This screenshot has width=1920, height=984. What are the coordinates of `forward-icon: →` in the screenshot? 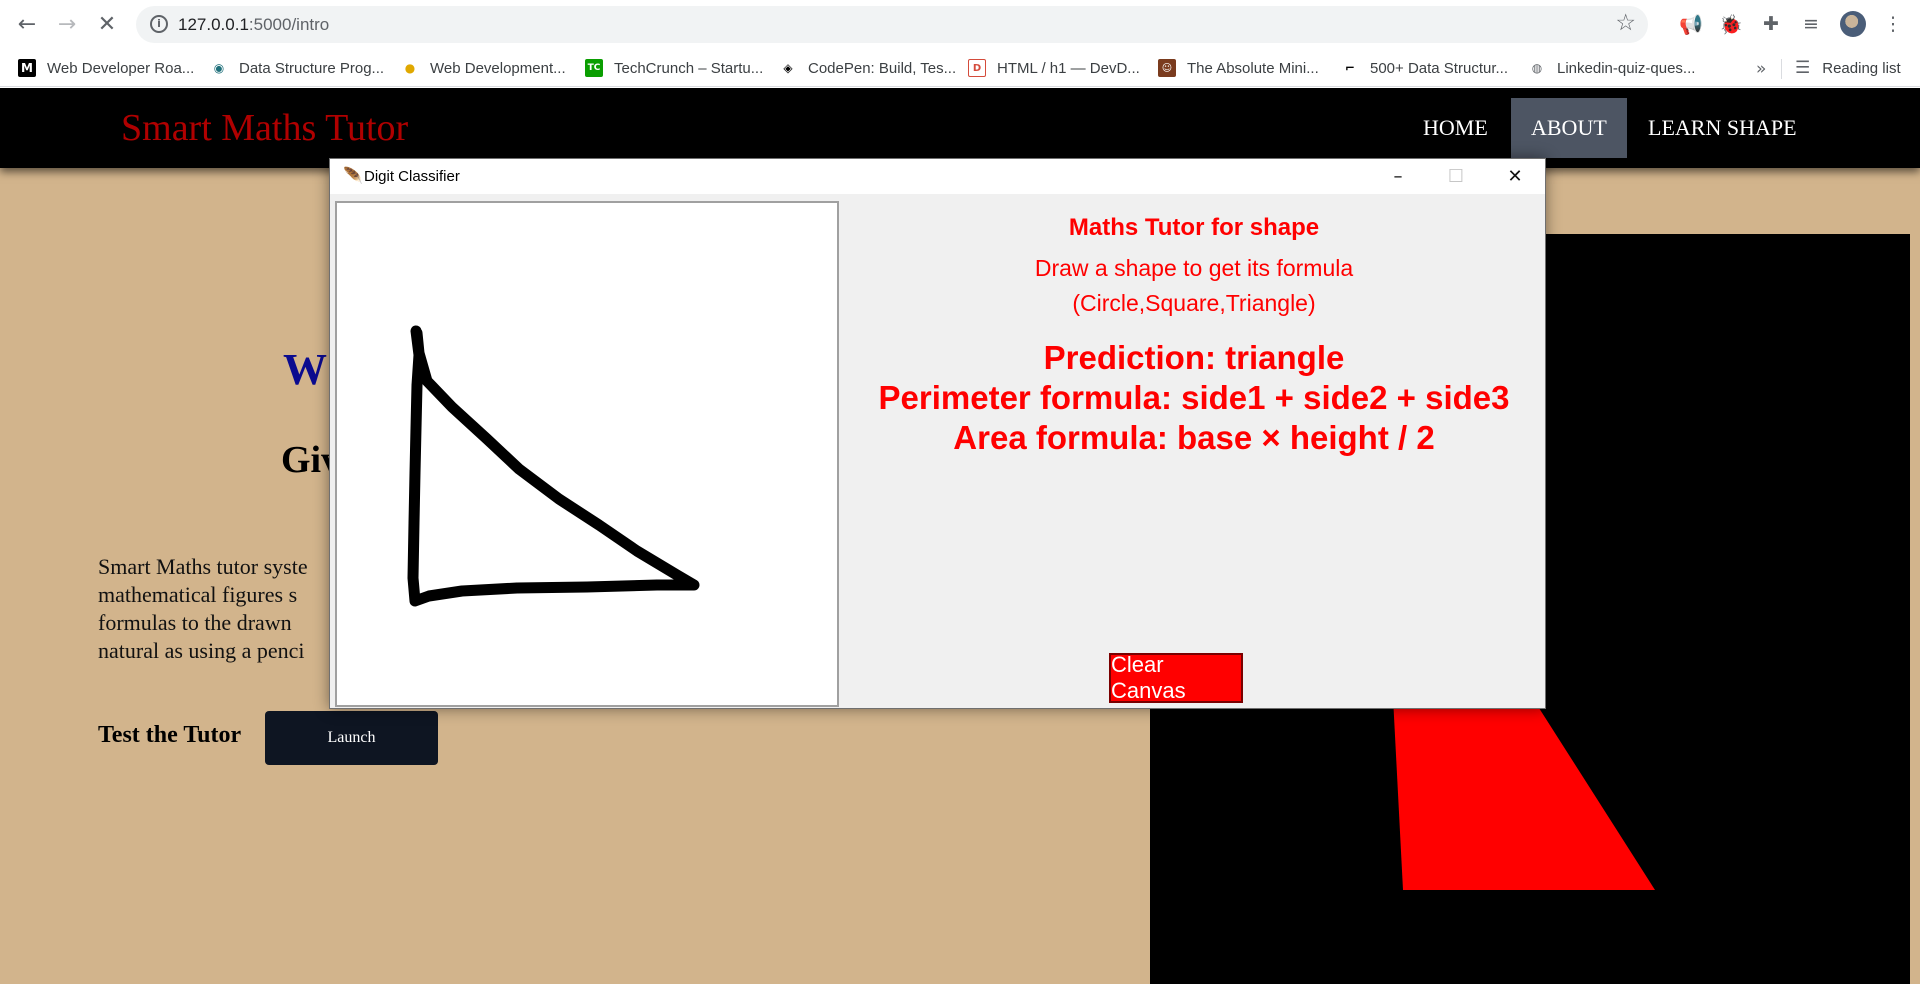 It's located at (67, 24).